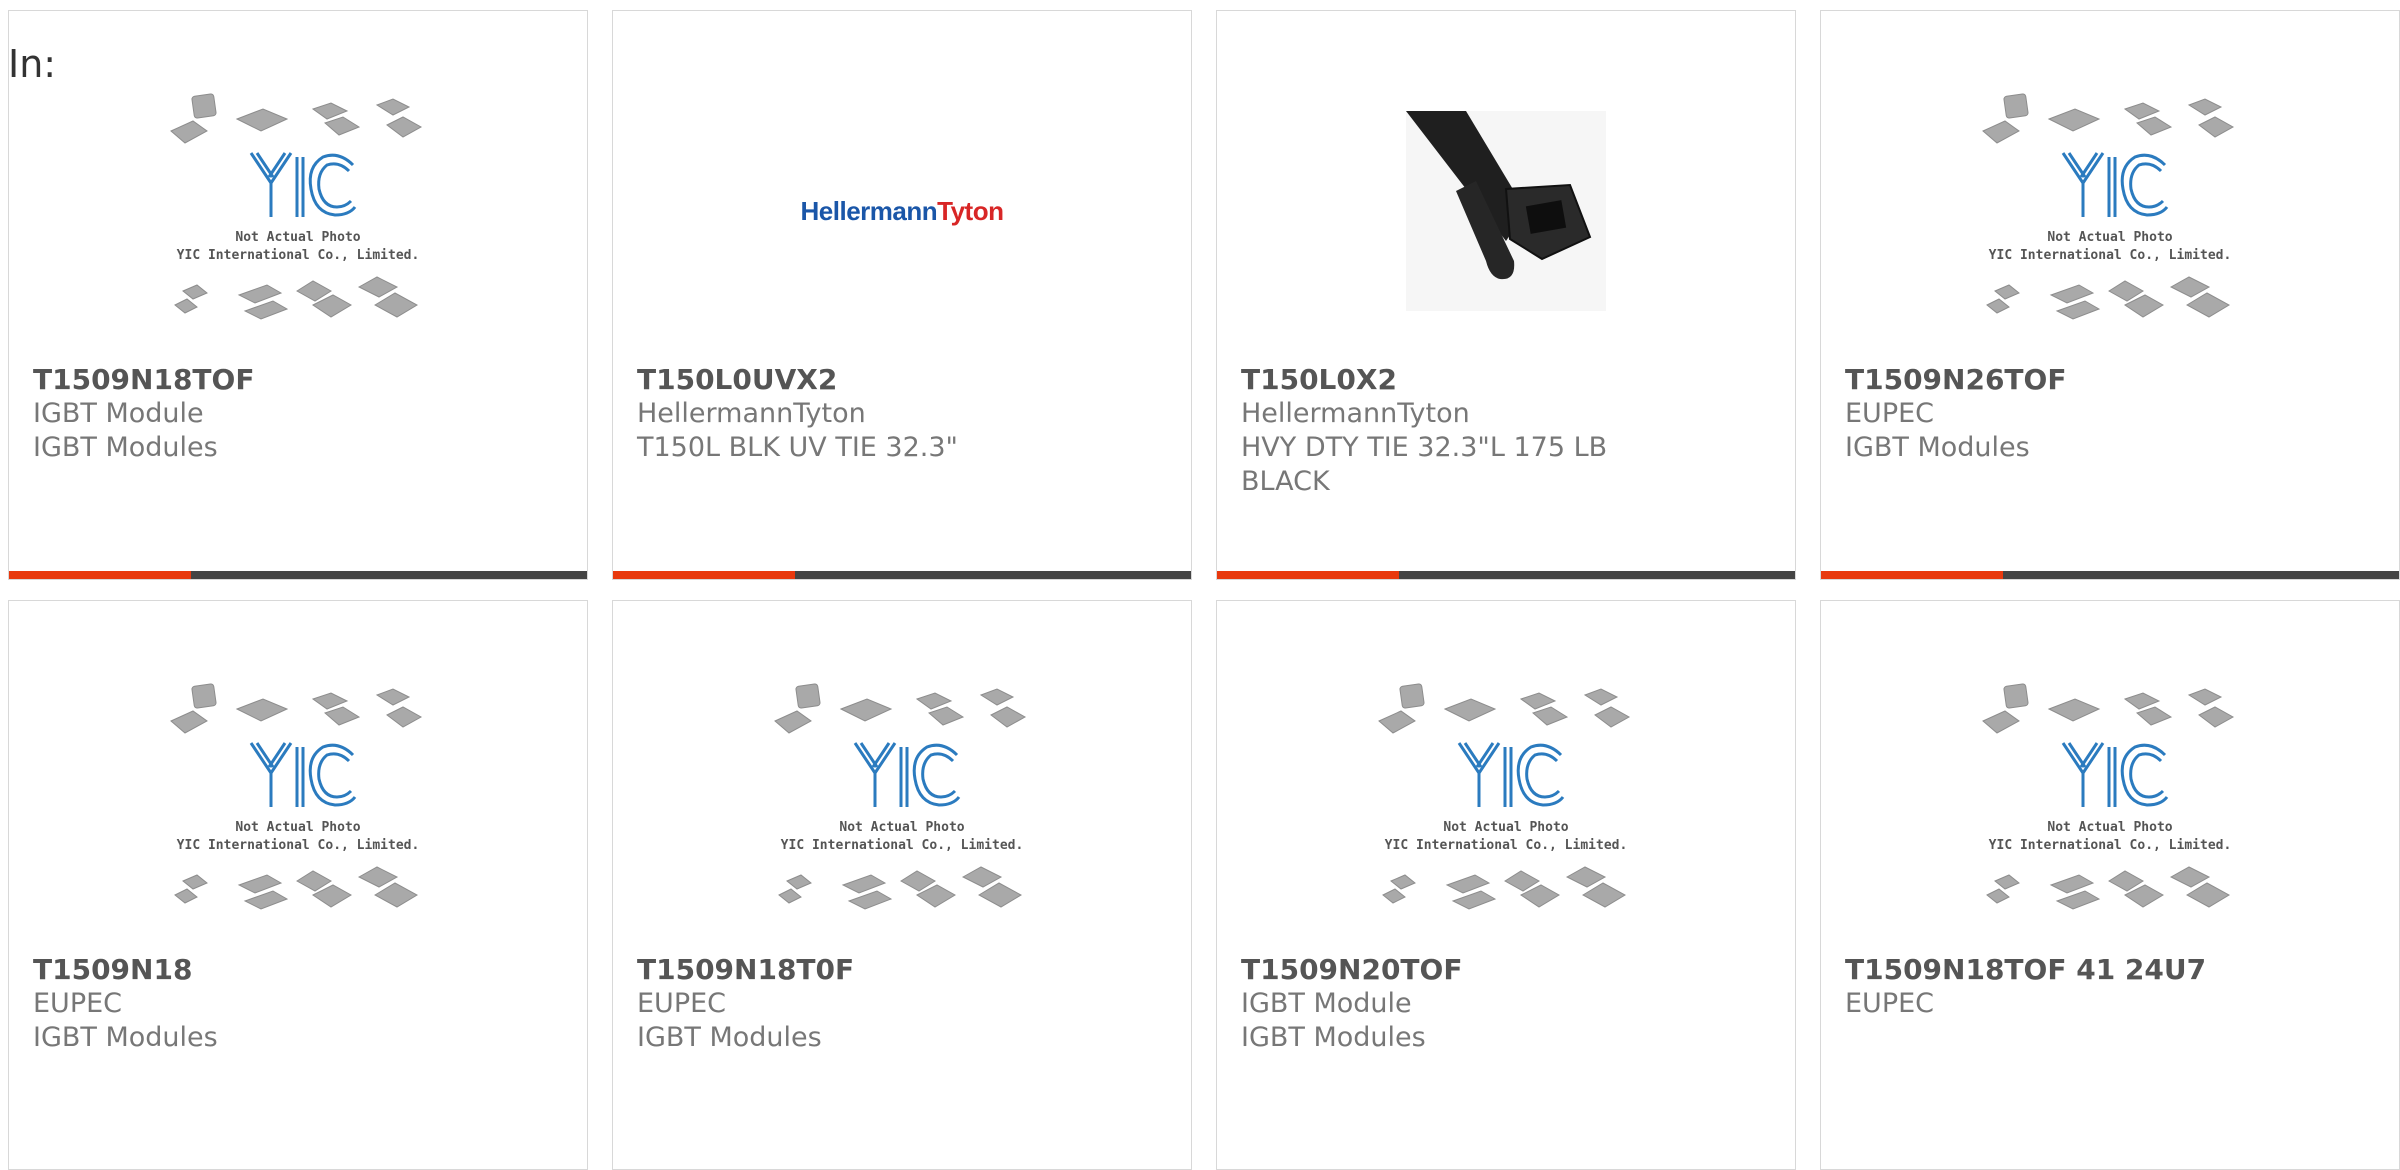 This screenshot has width=2400, height=1170. Describe the element at coordinates (904, 1004) in the screenshot. I see `product-info: T1509N18T0F EUPEC IGBT Modules` at that location.